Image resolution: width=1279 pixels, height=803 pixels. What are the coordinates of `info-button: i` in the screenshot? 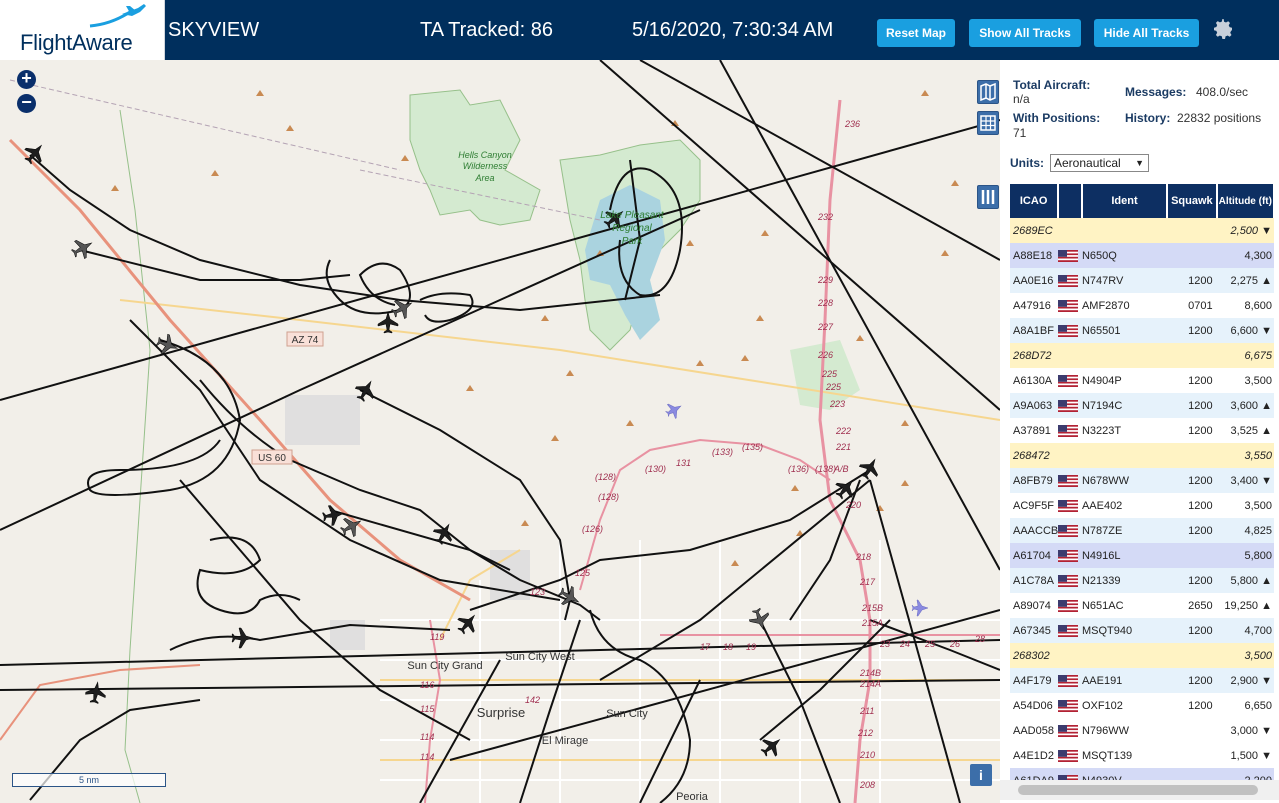 It's located at (981, 775).